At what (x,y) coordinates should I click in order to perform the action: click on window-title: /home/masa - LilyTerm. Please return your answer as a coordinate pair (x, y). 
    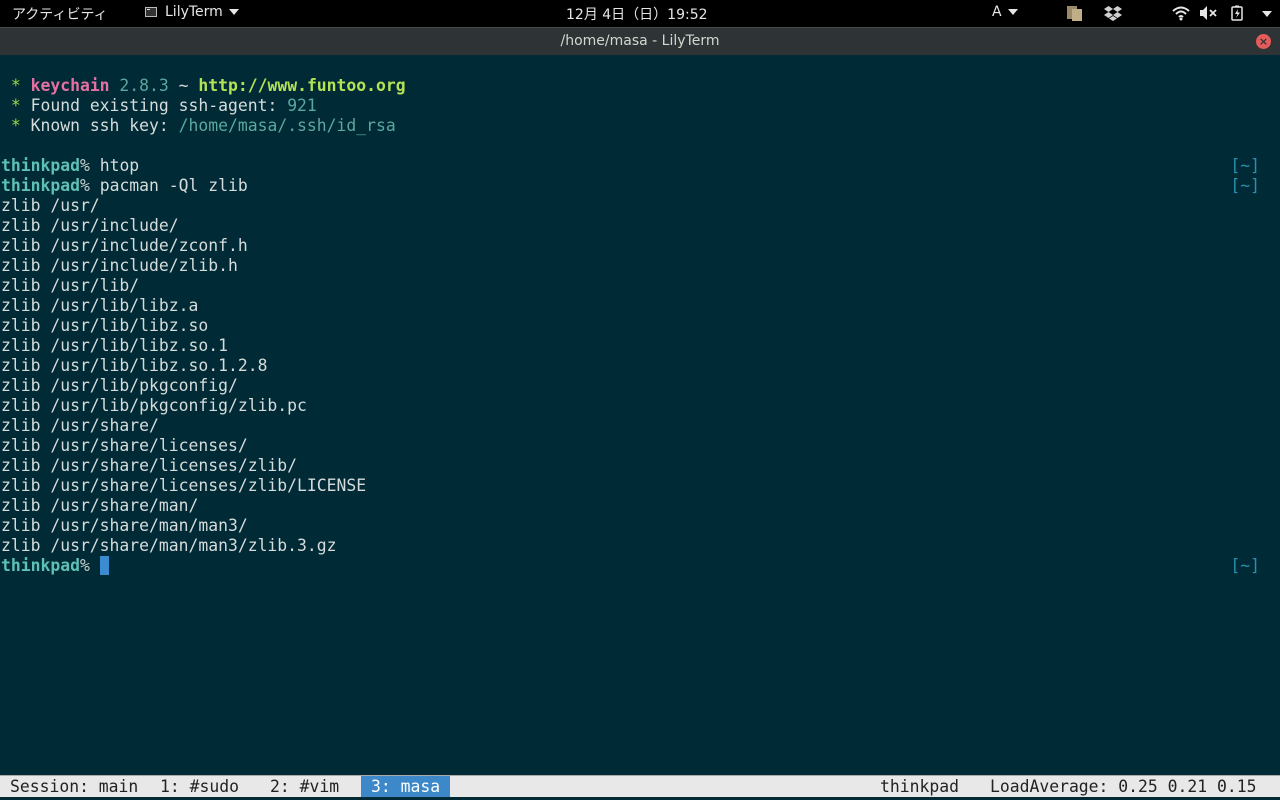
    Looking at the image, I should click on (640, 41).